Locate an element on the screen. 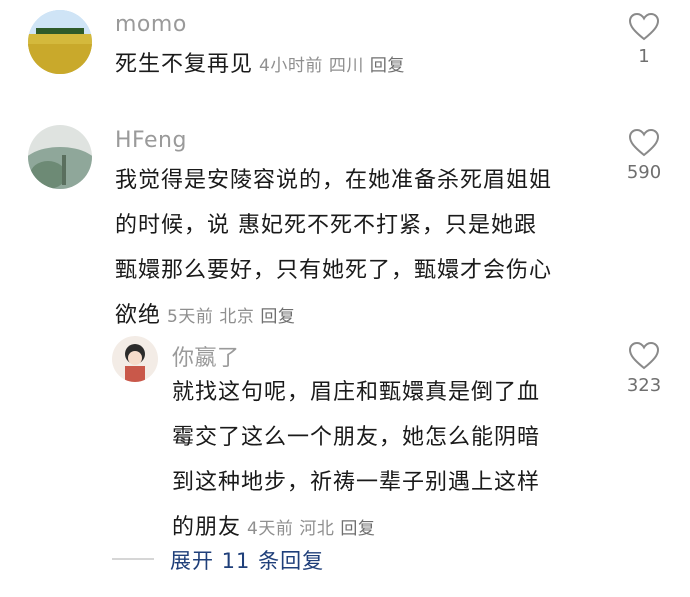 The width and height of the screenshot is (690, 597). like-button: 323 is located at coordinates (644, 368).